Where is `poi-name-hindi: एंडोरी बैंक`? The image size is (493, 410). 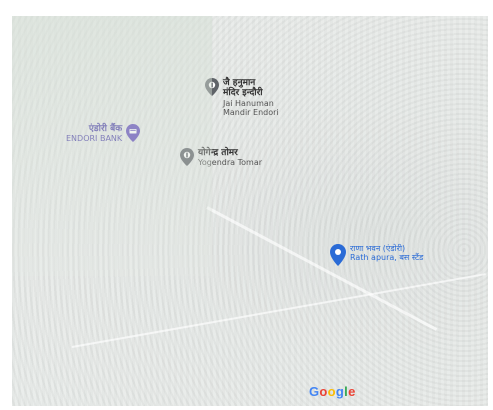 poi-name-hindi: एंडोरी बैंक is located at coordinates (105, 129).